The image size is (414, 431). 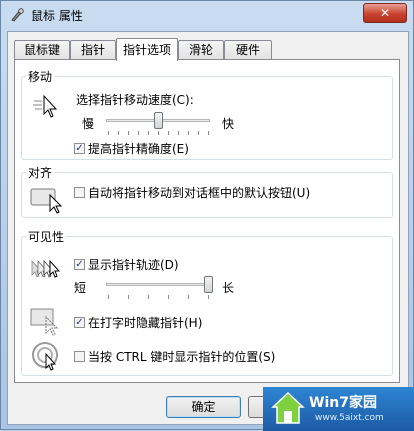 I want to click on pointer-speed-icon, so click(x=45, y=106).